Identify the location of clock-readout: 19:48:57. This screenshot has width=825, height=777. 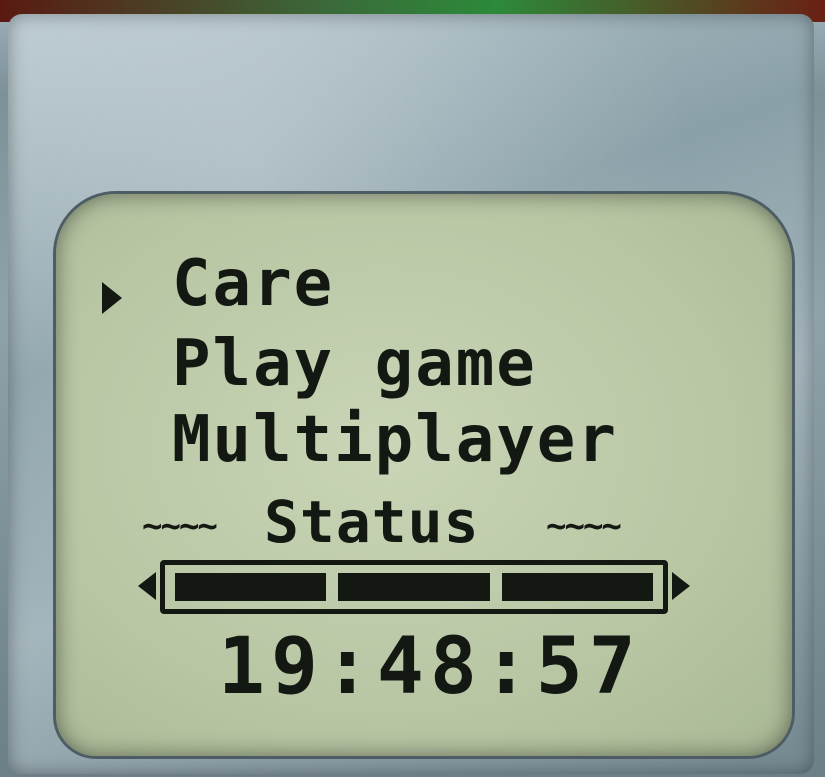
(430, 667).